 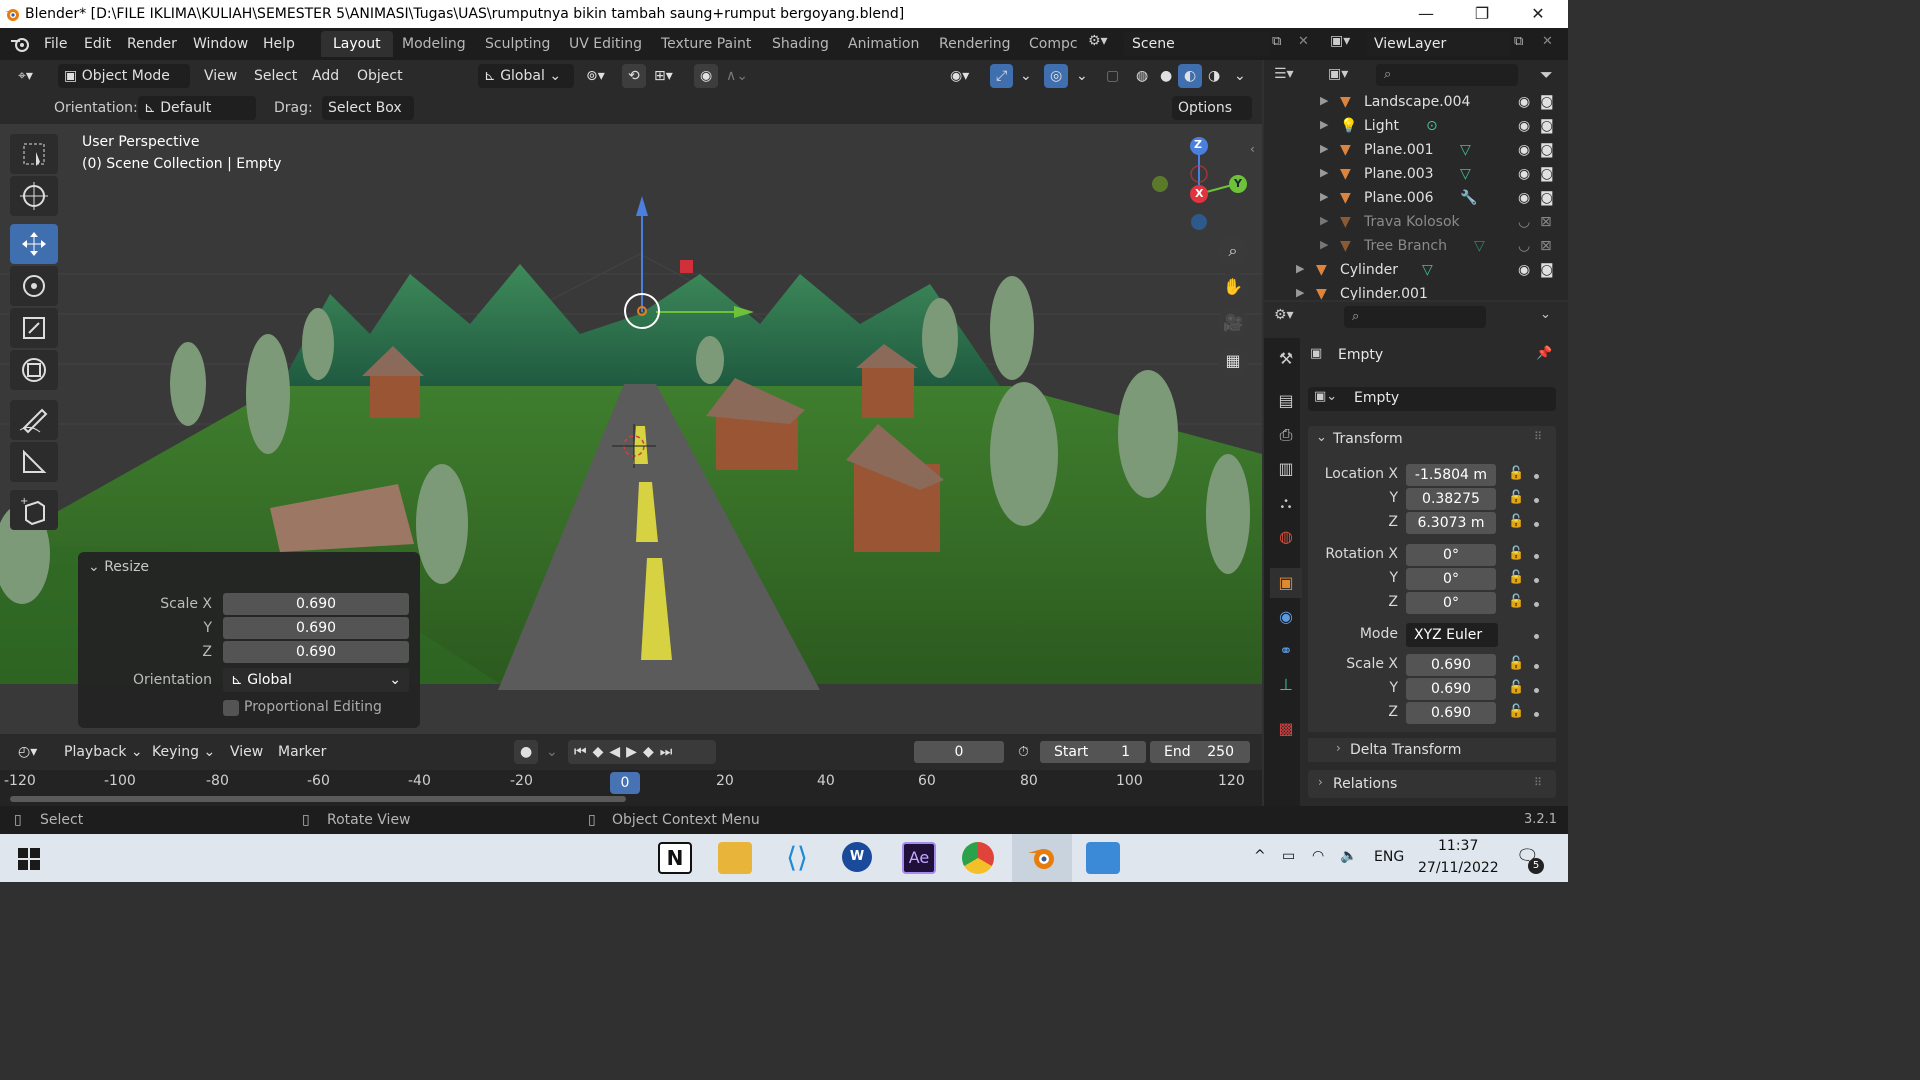 I want to click on jump-end-icon: ⏭, so click(x=669, y=752).